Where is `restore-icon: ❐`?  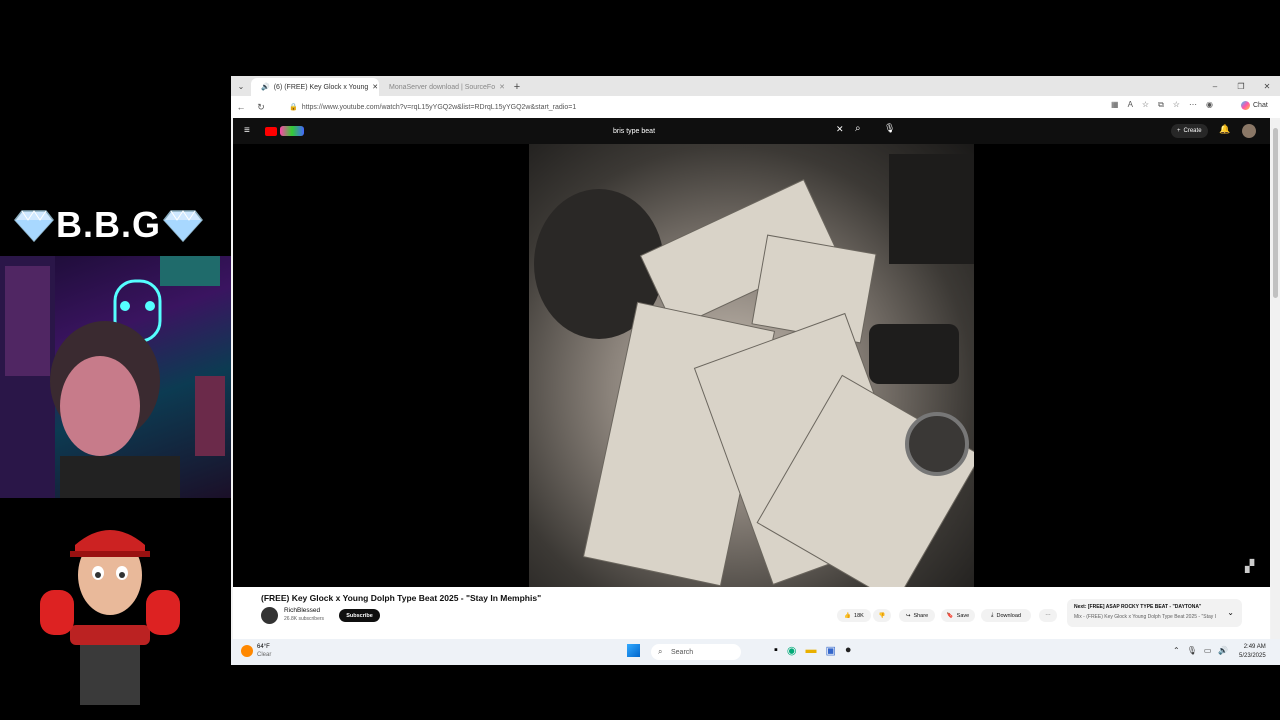 restore-icon: ❐ is located at coordinates (1241, 87).